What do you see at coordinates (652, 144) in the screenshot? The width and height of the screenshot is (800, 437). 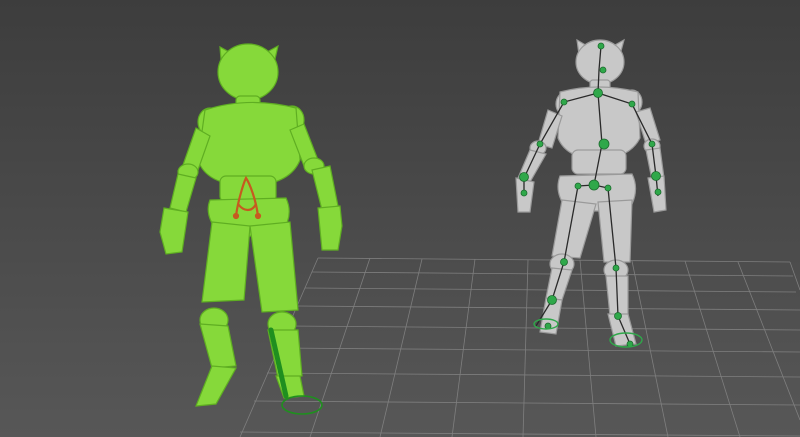 I see `joint-right-elbow` at bounding box center [652, 144].